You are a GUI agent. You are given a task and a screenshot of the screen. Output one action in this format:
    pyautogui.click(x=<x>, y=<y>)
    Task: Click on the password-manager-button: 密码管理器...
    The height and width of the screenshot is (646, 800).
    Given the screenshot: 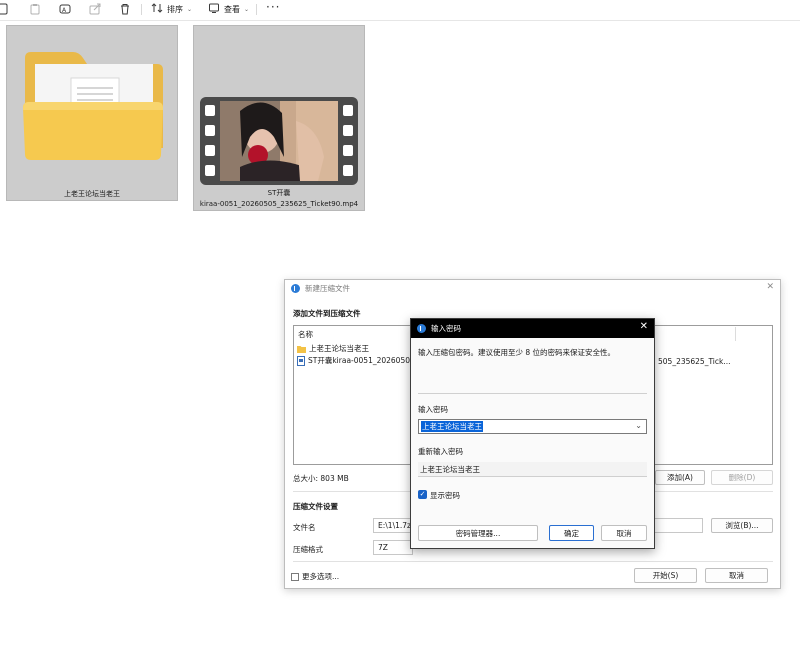 What is the action you would take?
    pyautogui.click(x=478, y=533)
    